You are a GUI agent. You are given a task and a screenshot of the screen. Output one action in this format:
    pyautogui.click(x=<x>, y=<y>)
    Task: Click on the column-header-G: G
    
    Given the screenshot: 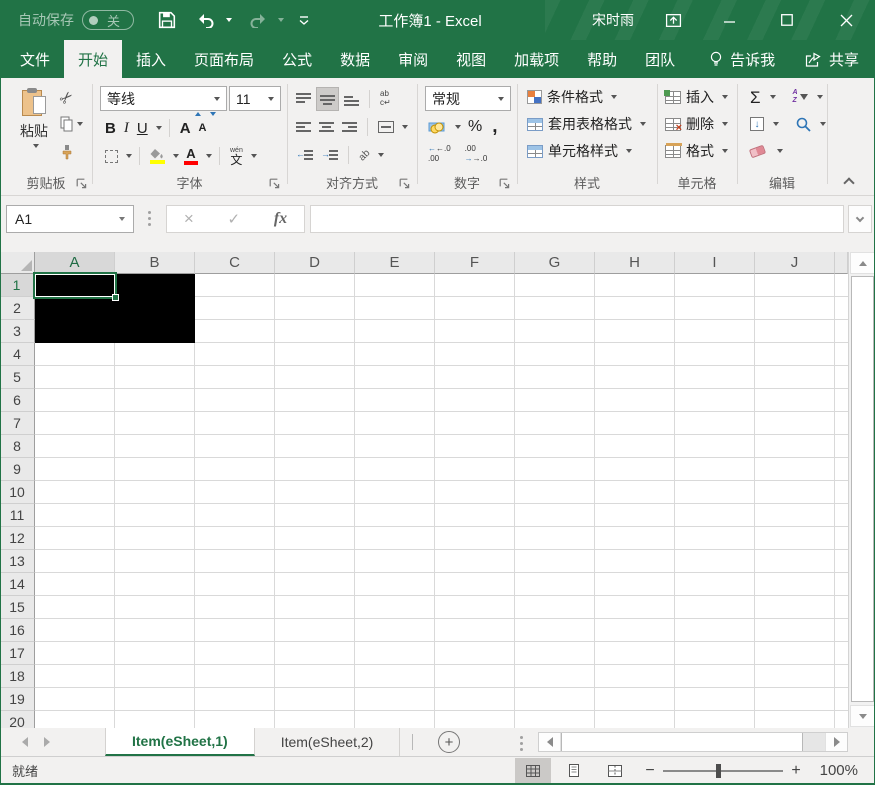 What is the action you would take?
    pyautogui.click(x=555, y=263)
    